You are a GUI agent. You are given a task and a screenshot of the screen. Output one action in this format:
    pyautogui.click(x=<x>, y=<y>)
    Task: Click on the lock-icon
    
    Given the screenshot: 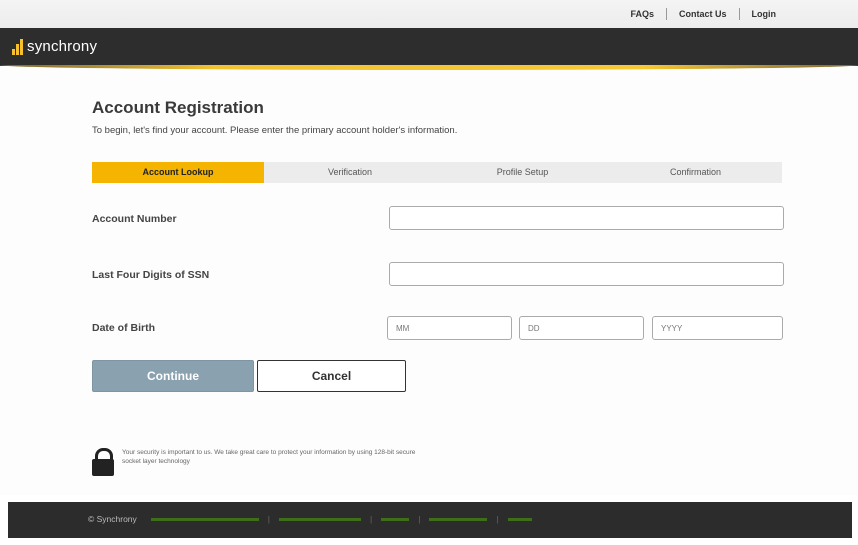 What is the action you would take?
    pyautogui.click(x=103, y=462)
    